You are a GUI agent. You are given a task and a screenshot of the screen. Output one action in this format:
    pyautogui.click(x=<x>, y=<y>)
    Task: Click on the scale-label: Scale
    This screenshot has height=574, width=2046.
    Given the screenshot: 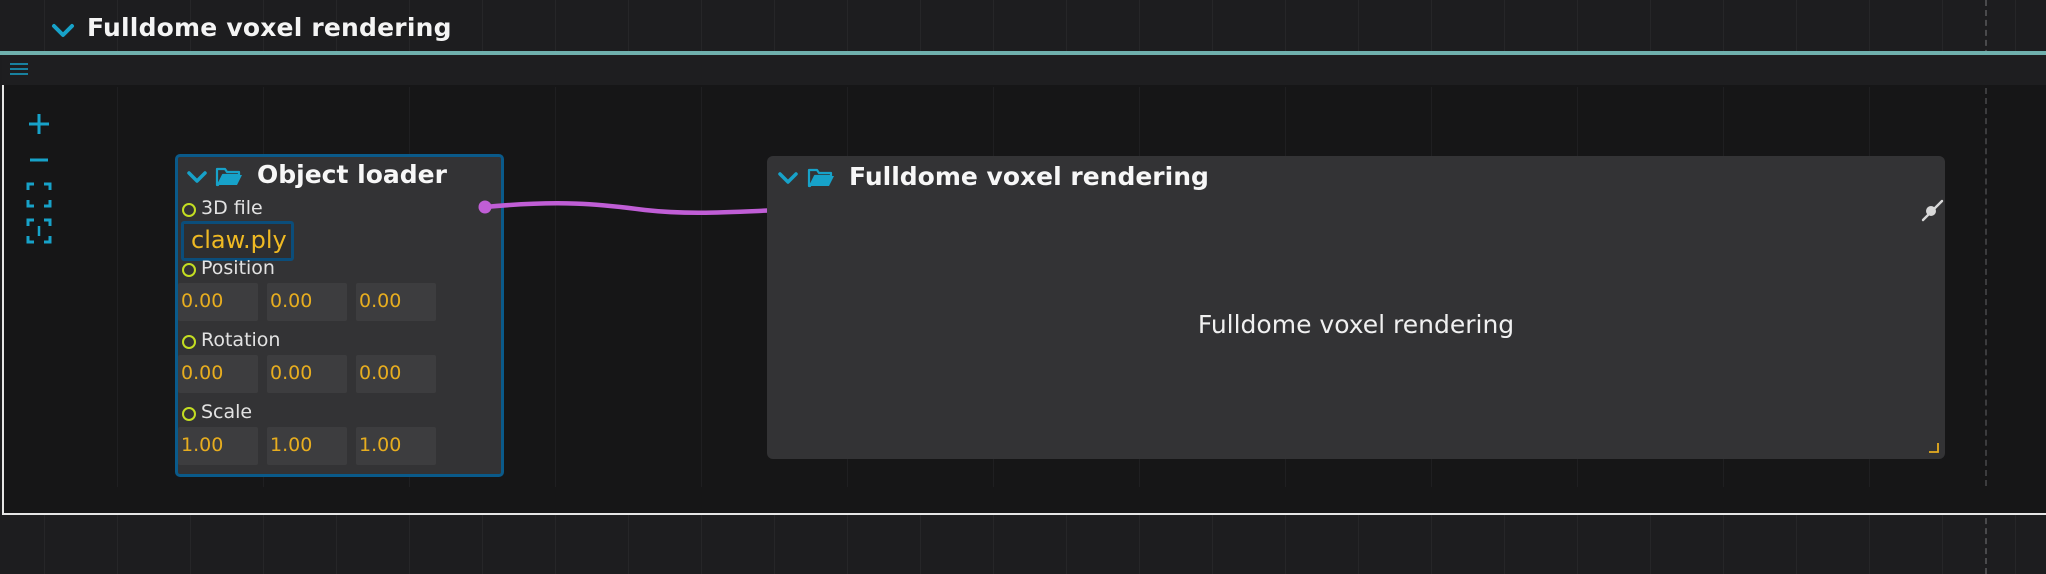 What is the action you would take?
    pyautogui.click(x=227, y=412)
    